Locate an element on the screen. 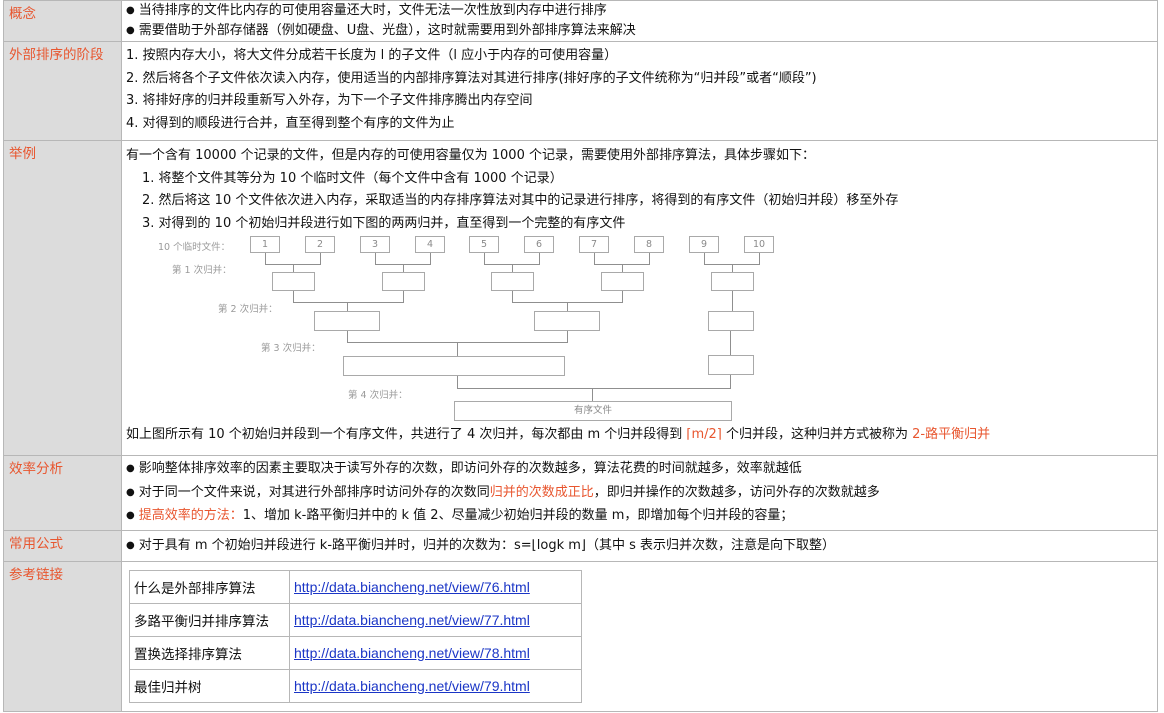 This screenshot has height=713, width=1164. round-4-label: 第 4 次归并： is located at coordinates (378, 395).